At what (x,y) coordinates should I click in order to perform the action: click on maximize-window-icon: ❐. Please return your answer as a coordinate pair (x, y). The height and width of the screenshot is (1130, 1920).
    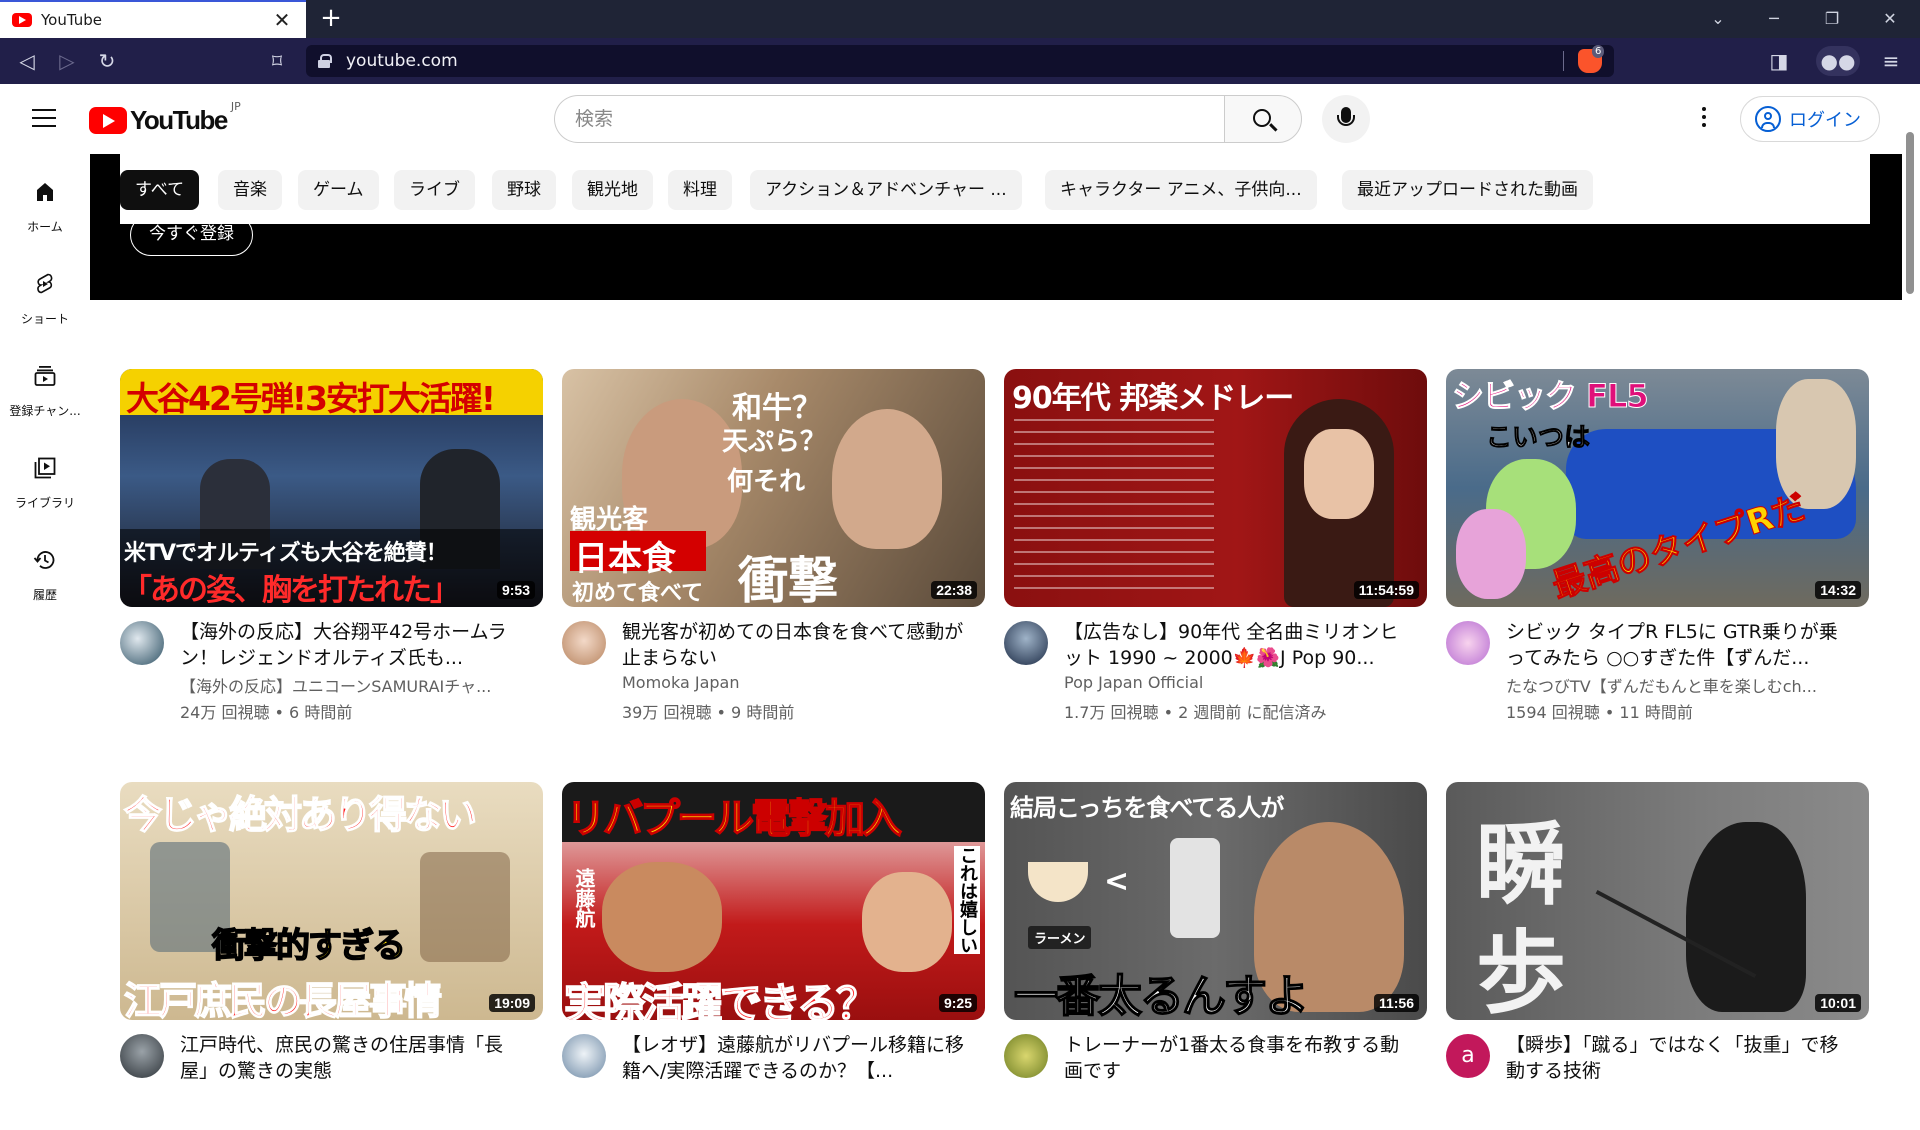
    Looking at the image, I should click on (1832, 19).